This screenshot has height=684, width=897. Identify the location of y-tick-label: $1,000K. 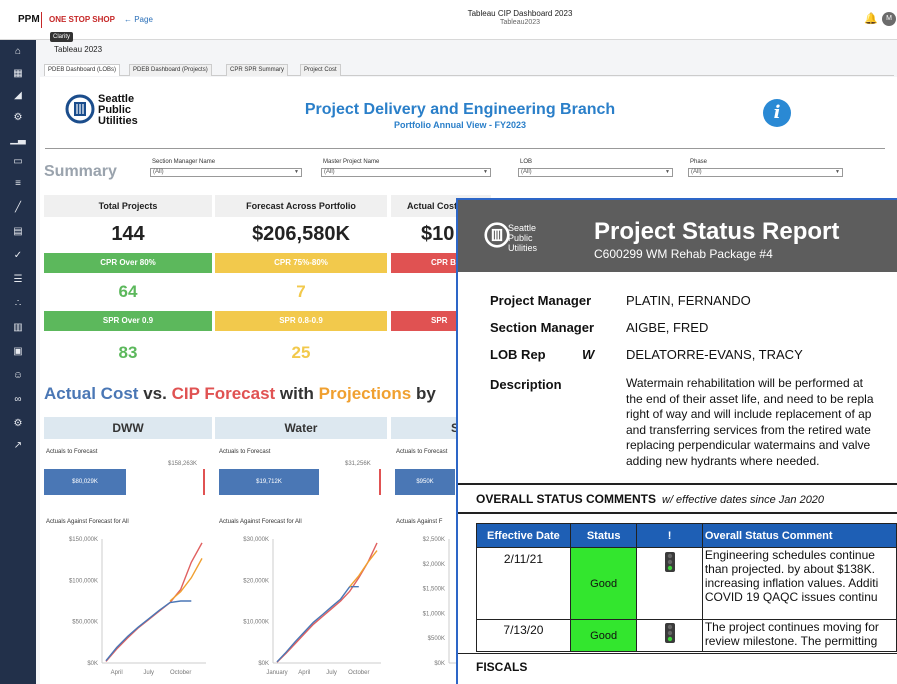
(434, 614).